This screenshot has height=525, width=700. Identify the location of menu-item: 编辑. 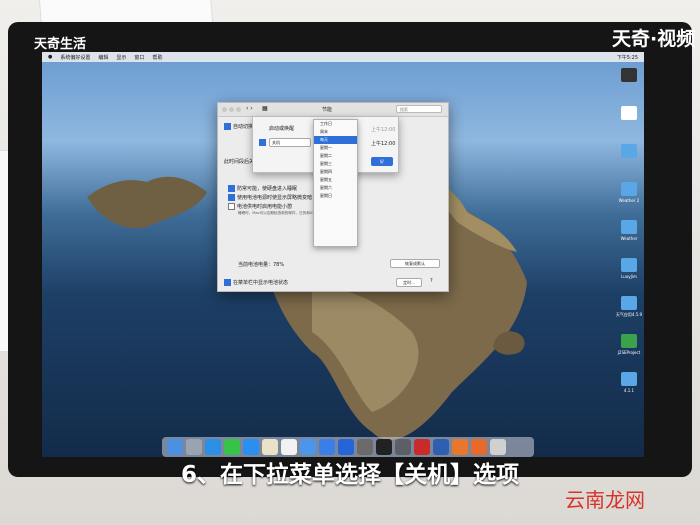
(103, 57).